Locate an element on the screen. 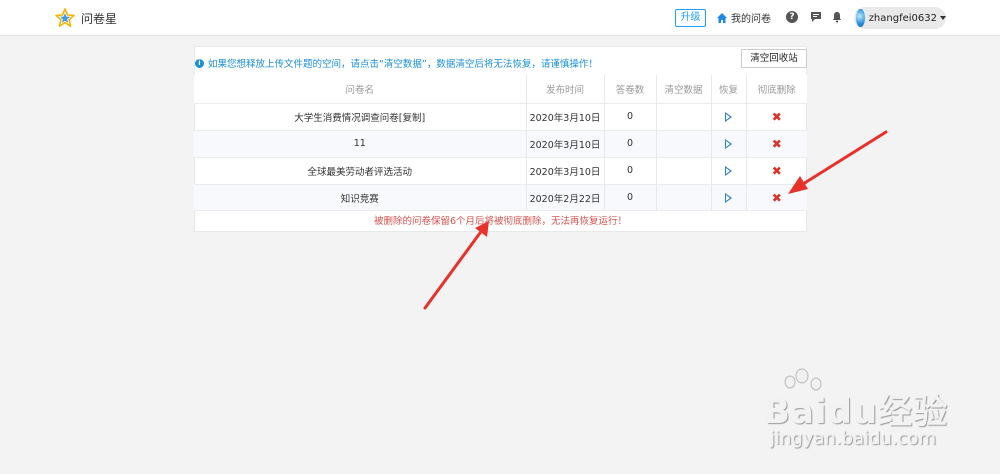 The width and height of the screenshot is (1000, 474). user-menu: zhangfei0632 is located at coordinates (900, 18).